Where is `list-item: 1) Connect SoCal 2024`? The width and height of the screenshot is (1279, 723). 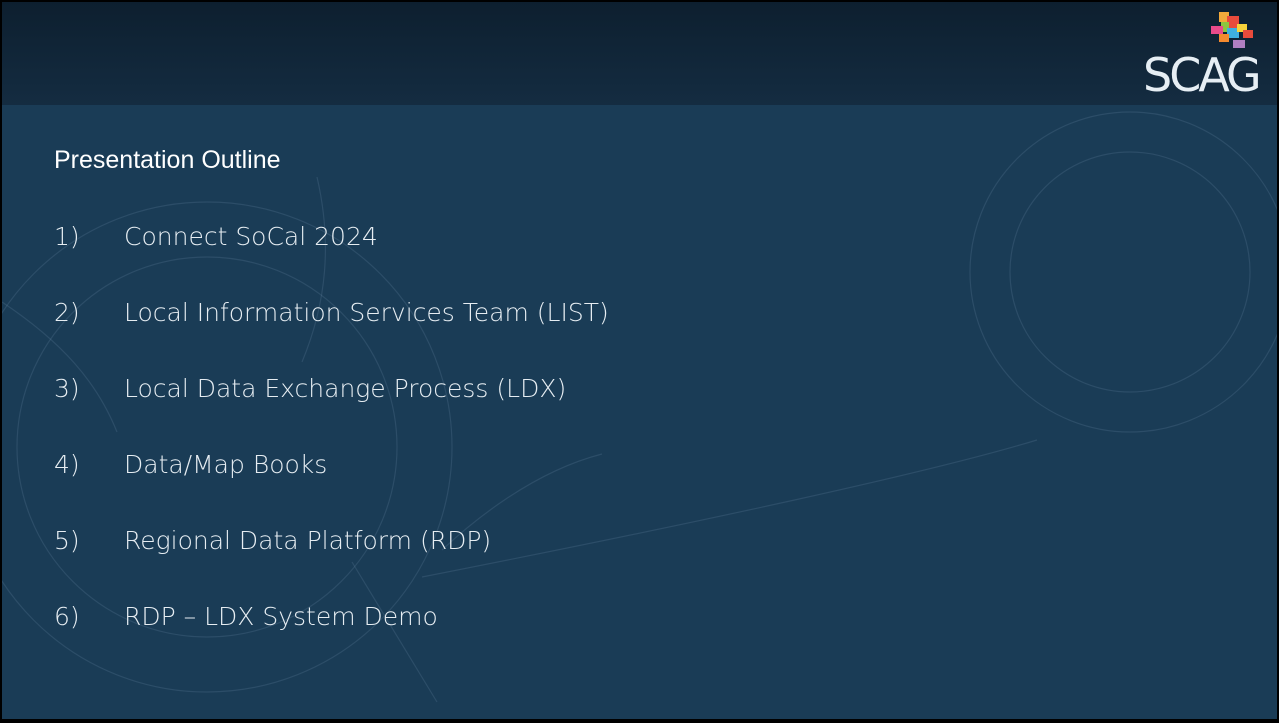
list-item: 1) Connect SoCal 2024 is located at coordinates (331, 260).